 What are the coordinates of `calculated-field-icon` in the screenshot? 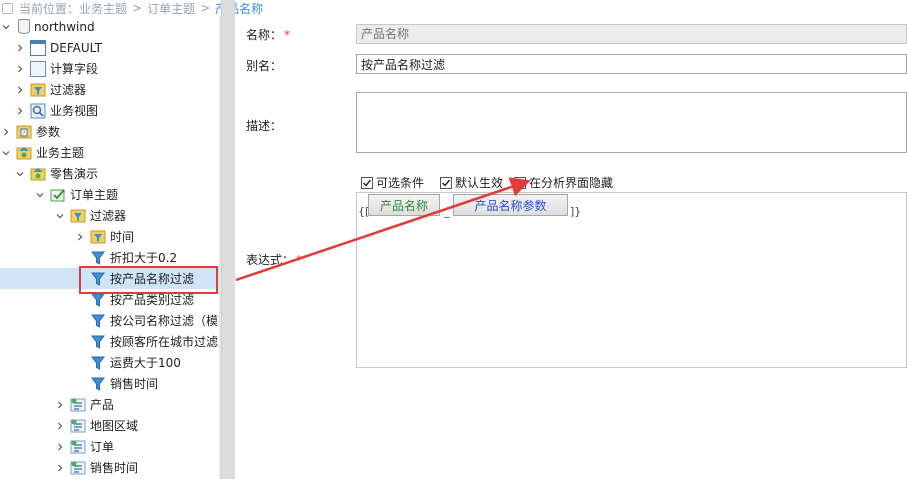 It's located at (38, 68).